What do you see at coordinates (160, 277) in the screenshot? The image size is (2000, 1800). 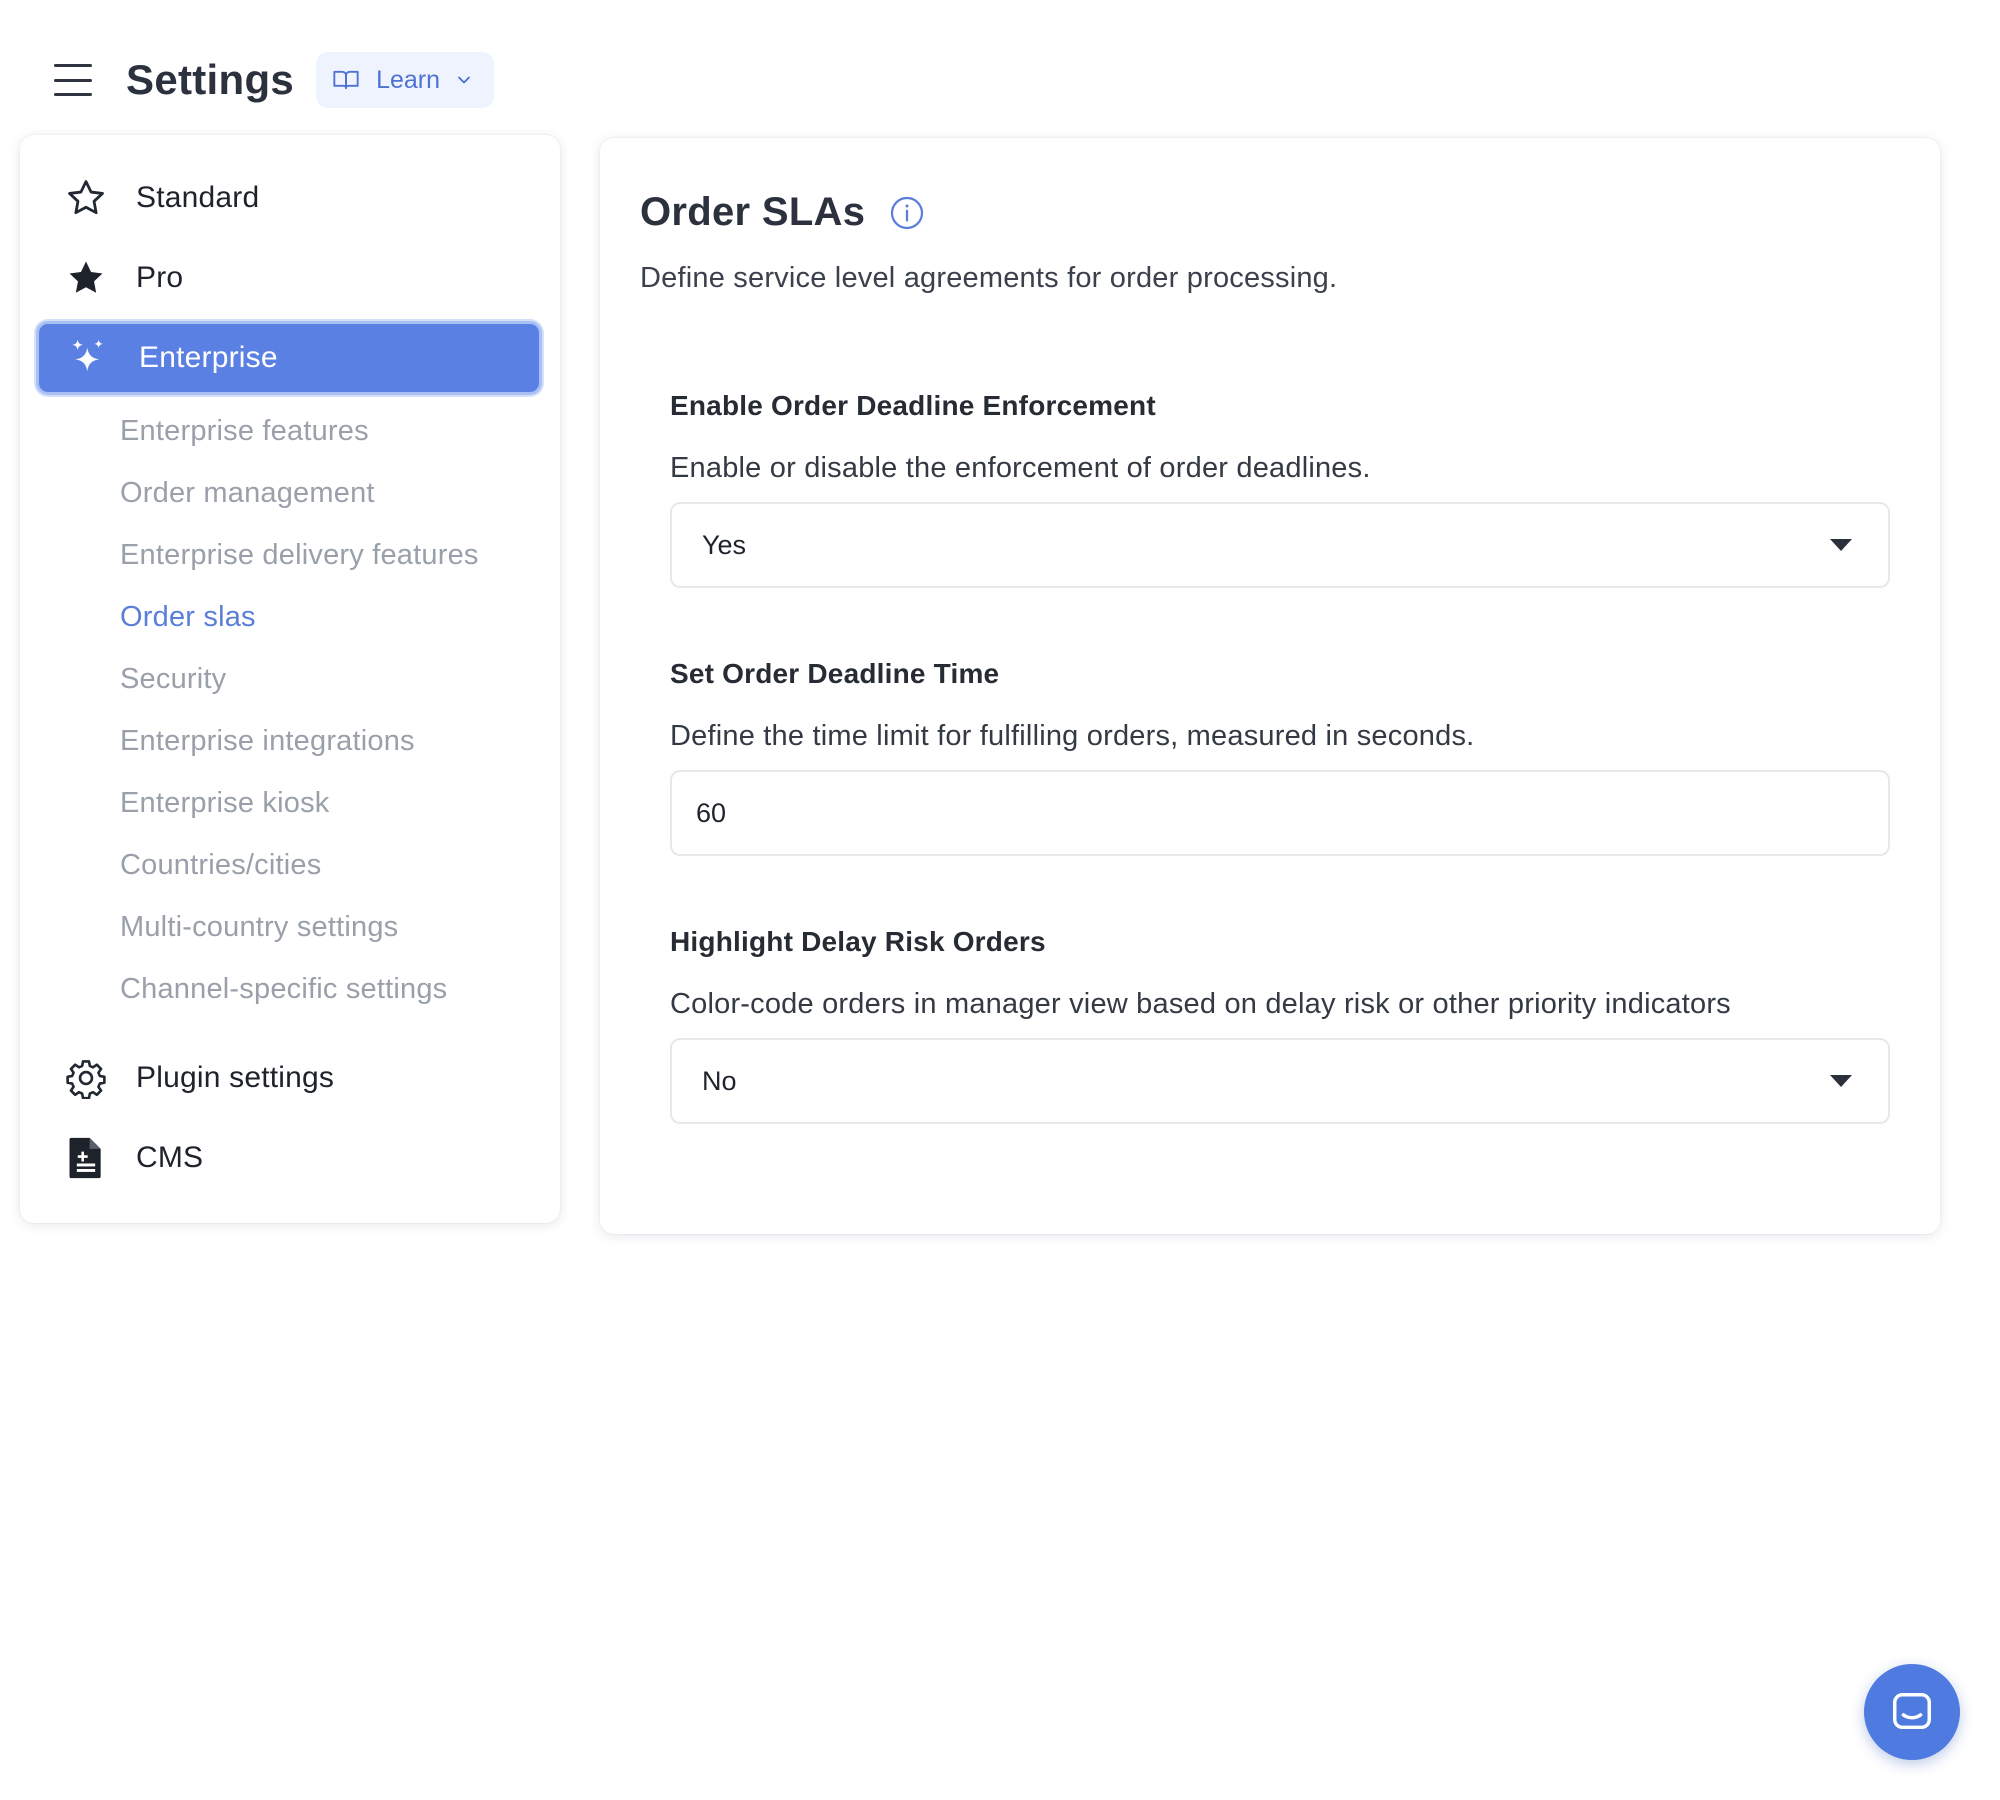 I see `sidebar-item-label: Pro` at bounding box center [160, 277].